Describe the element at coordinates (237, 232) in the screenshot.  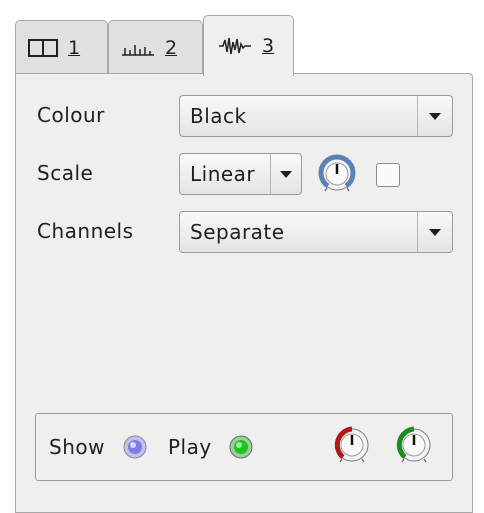
I see `channels-value: Separate` at that location.